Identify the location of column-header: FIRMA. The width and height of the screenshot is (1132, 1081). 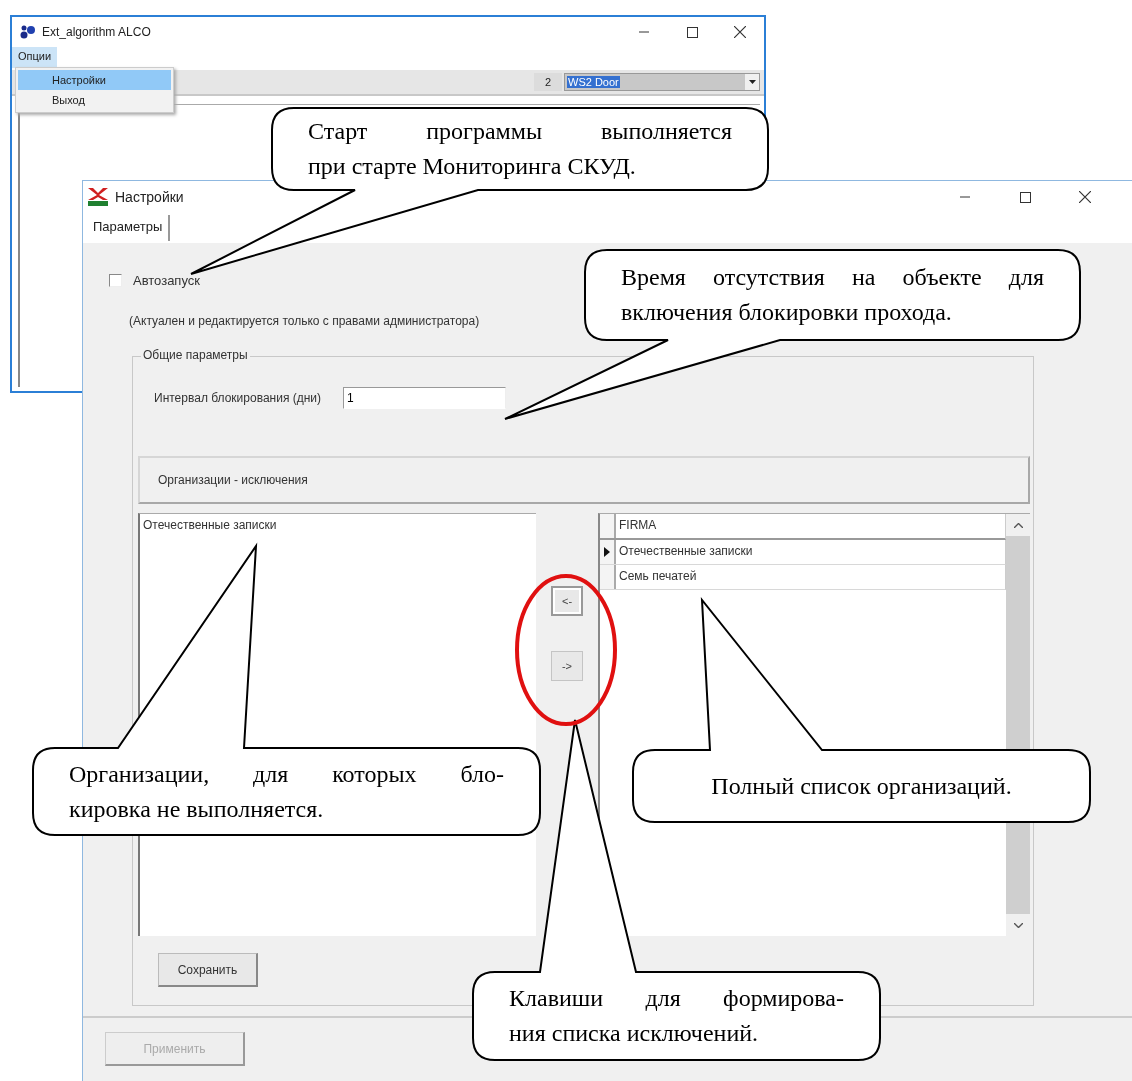
(638, 525).